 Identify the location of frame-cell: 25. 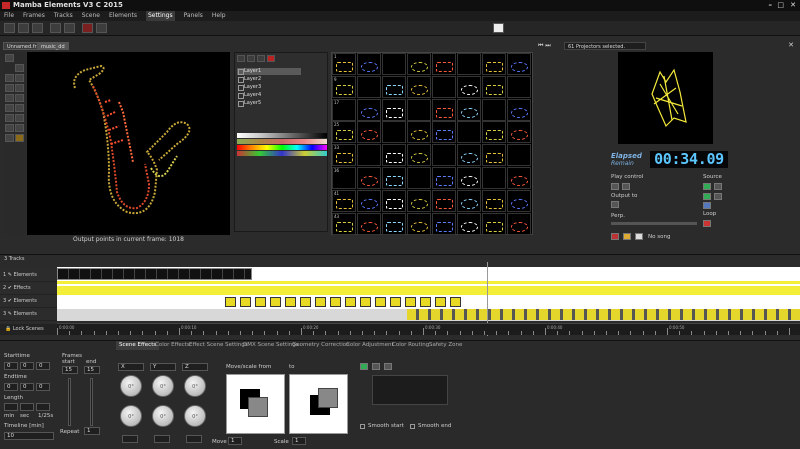
(344, 132).